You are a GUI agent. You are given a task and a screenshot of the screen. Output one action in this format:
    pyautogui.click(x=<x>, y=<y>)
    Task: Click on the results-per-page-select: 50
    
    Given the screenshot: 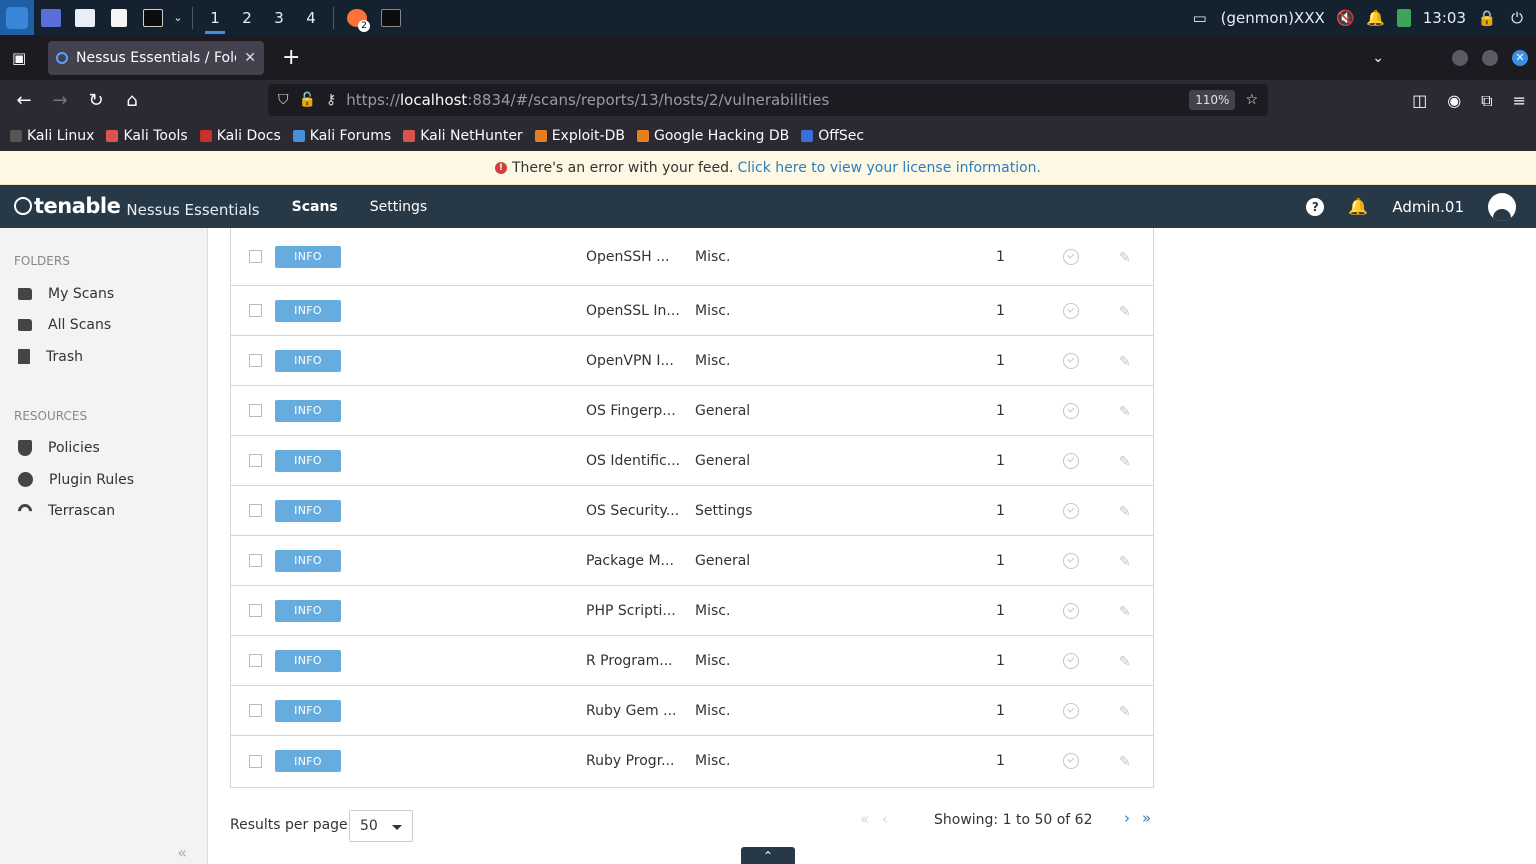 What is the action you would take?
    pyautogui.click(x=381, y=826)
    